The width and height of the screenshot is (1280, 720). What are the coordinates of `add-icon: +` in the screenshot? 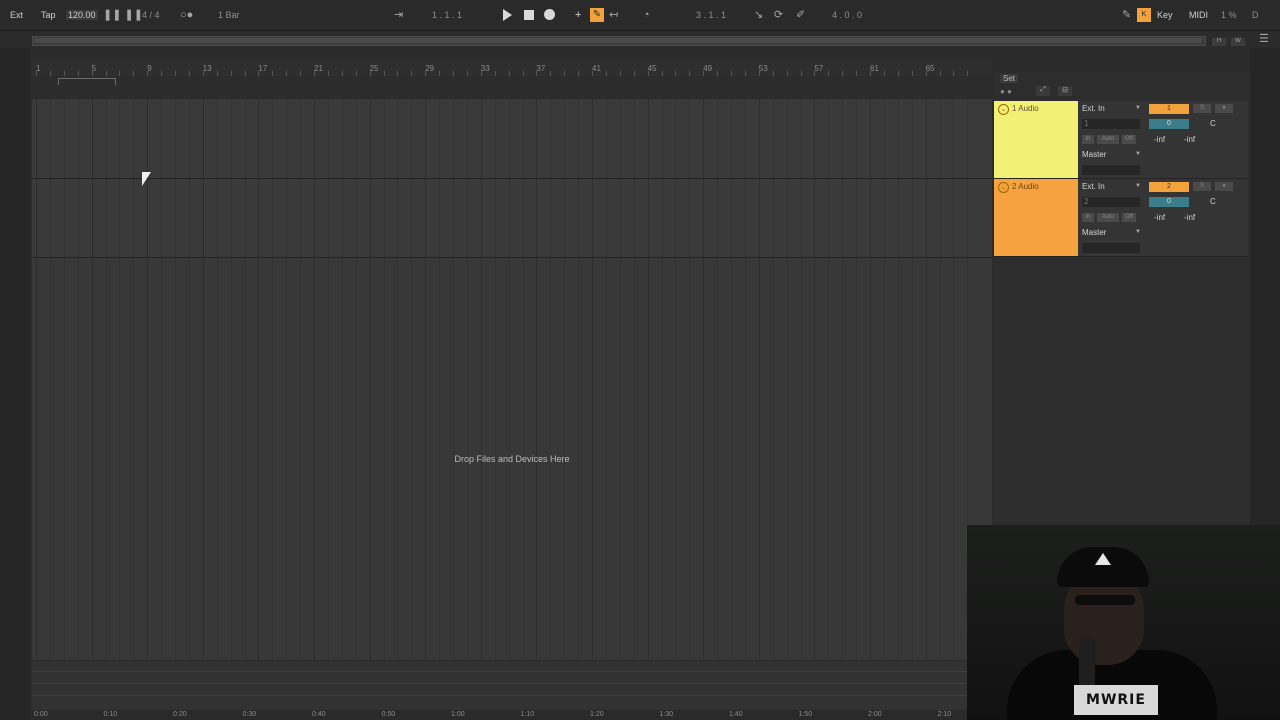 It's located at (578, 15).